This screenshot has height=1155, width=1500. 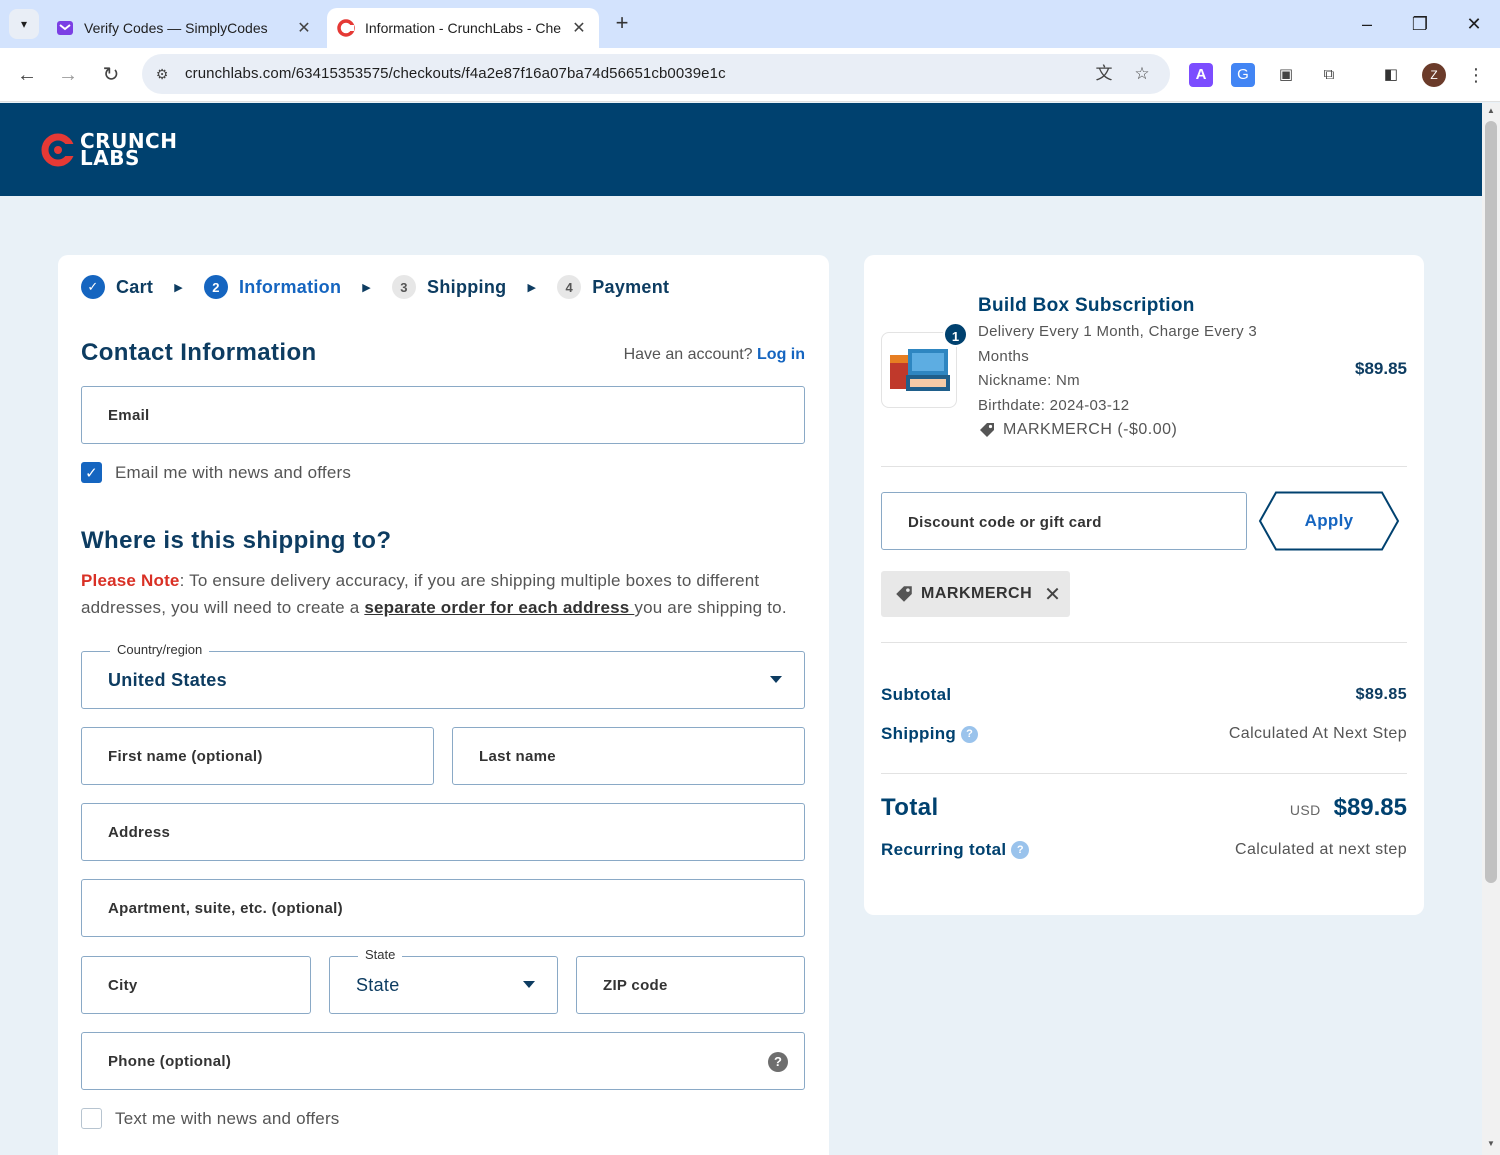 What do you see at coordinates (635, 985) in the screenshot?
I see `zip-code-placeholder: ZIP code` at bounding box center [635, 985].